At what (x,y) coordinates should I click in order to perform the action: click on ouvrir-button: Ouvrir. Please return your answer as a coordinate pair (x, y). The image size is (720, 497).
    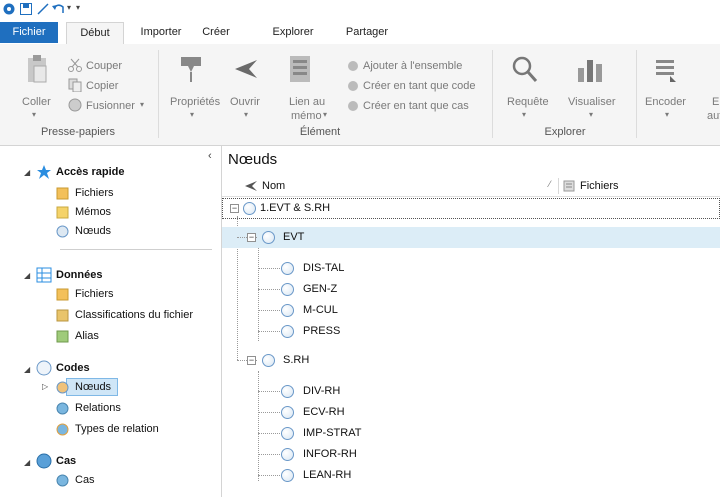
    Looking at the image, I should click on (245, 102).